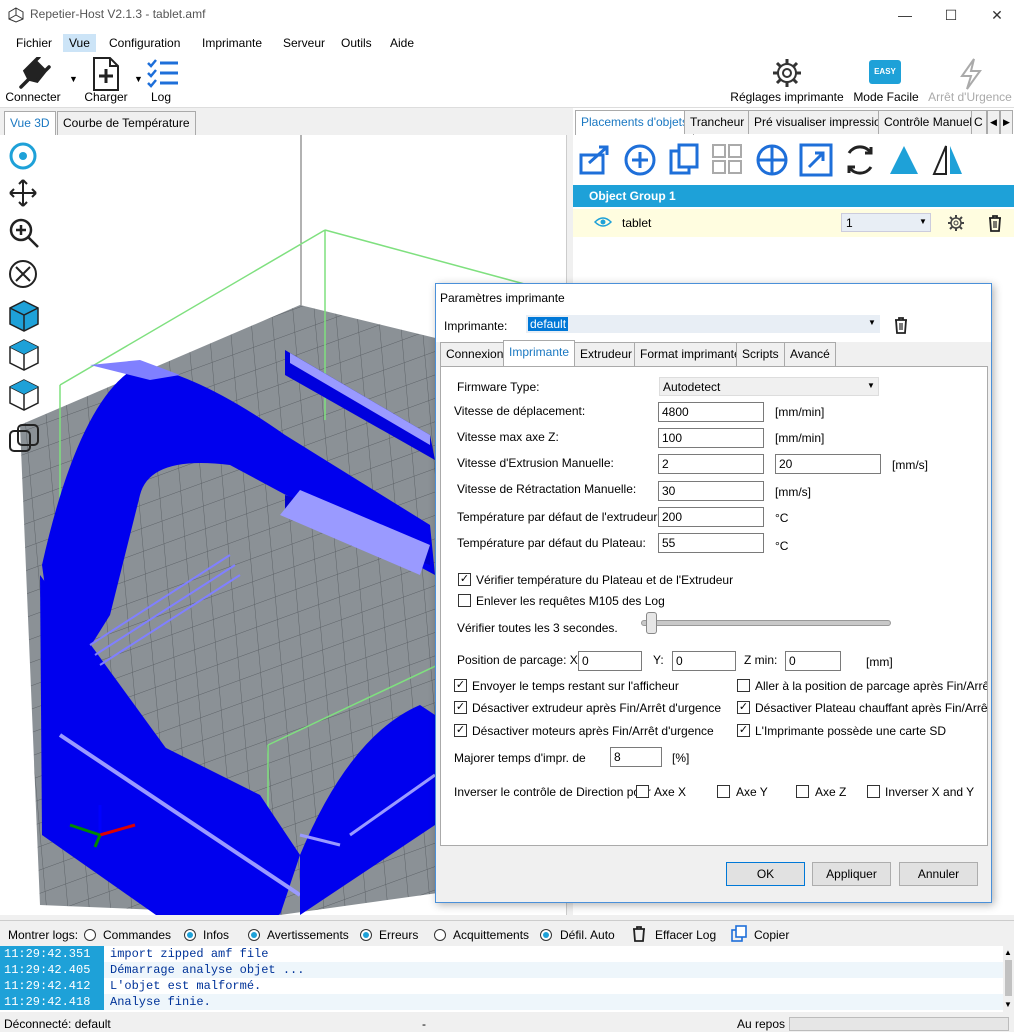 This screenshot has width=1014, height=1032. Describe the element at coordinates (938, 874) in the screenshot. I see `cancel-button: Annuler` at that location.